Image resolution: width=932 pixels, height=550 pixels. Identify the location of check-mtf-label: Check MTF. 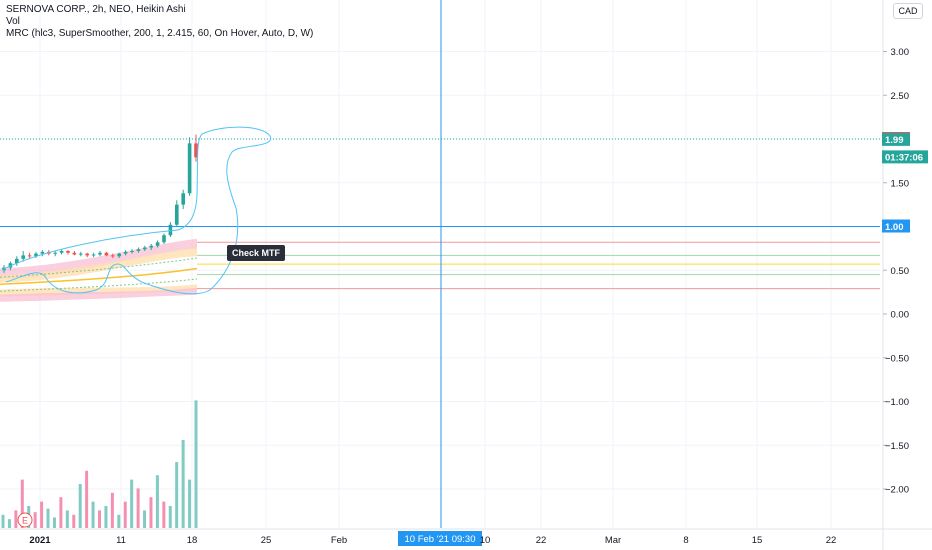
(256, 253).